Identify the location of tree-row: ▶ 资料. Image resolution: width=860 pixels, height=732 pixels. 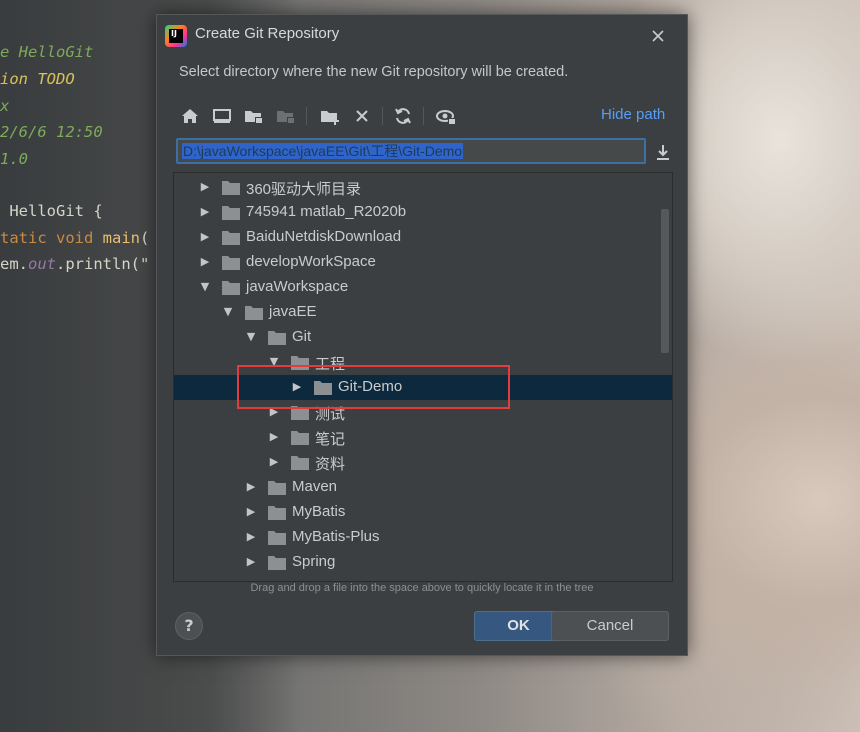
(423, 462).